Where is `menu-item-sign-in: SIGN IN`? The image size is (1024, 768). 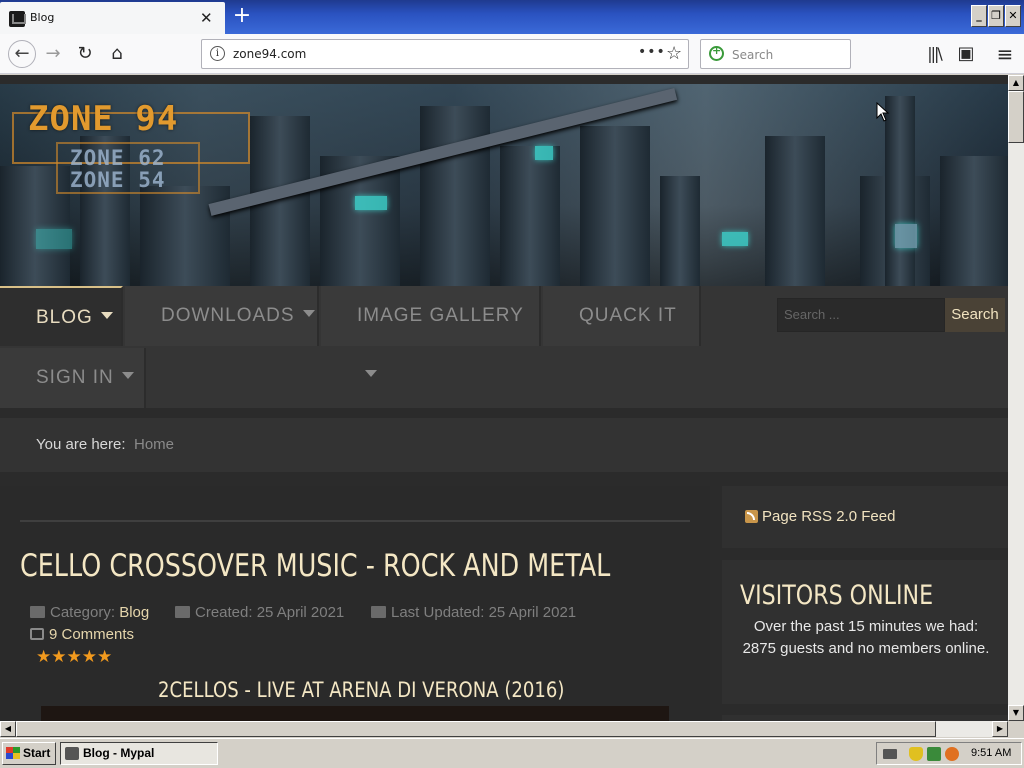 menu-item-sign-in: SIGN IN is located at coordinates (73, 378).